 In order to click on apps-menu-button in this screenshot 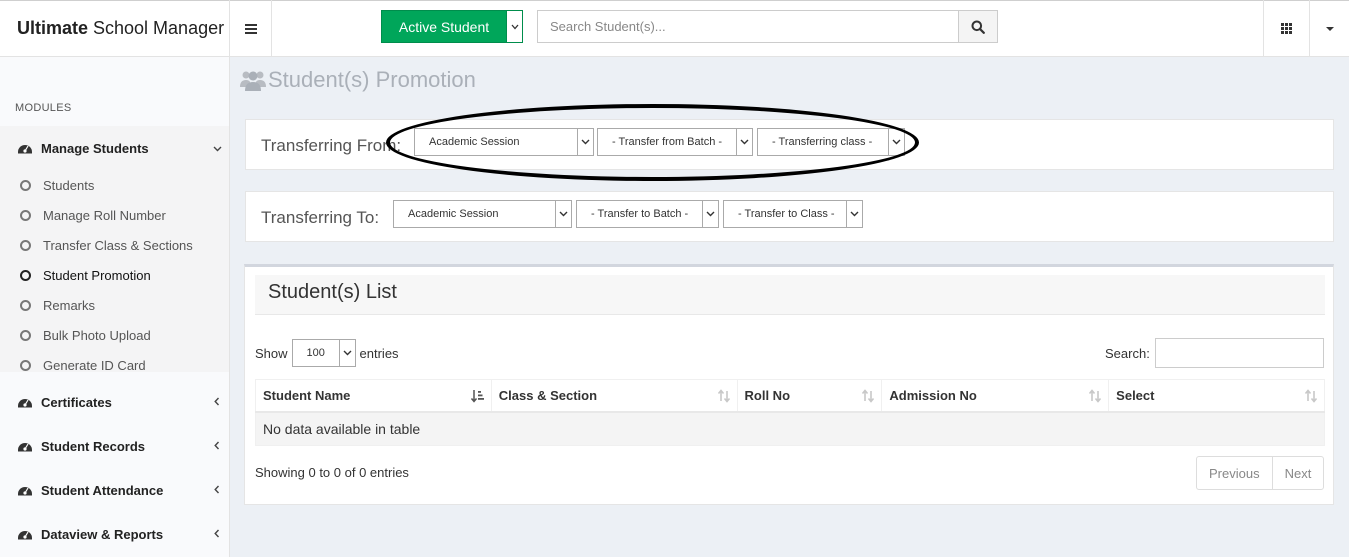, I will do `click(1286, 28)`.